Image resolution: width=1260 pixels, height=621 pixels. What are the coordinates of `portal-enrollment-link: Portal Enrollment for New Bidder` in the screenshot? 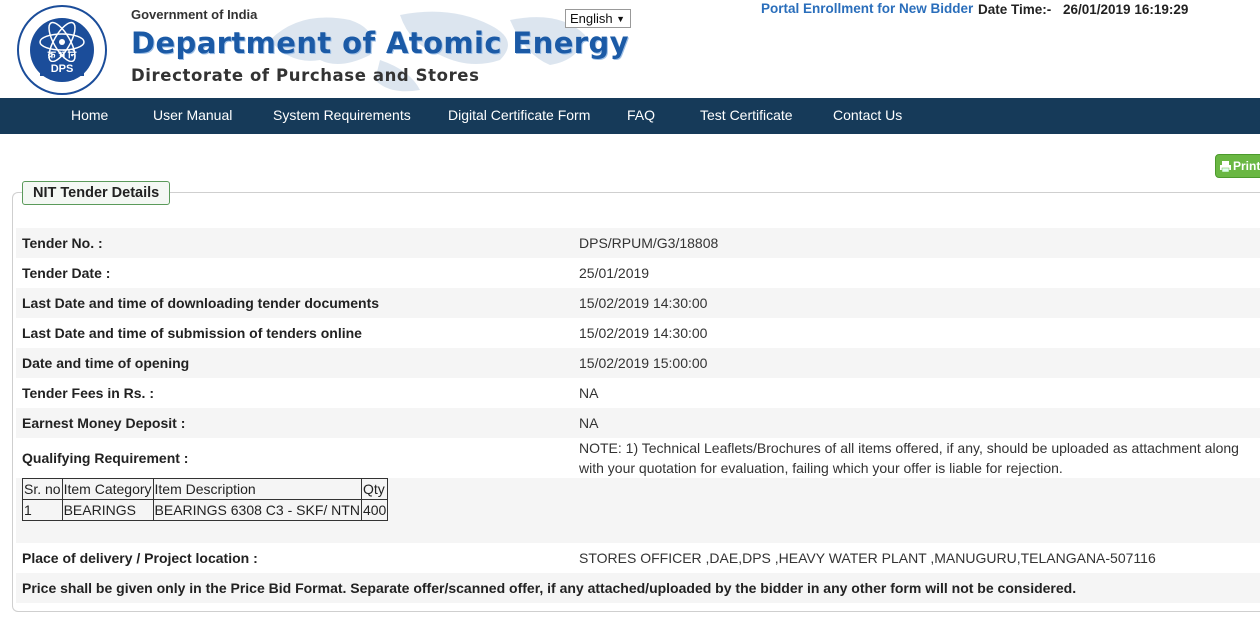 It's located at (867, 8).